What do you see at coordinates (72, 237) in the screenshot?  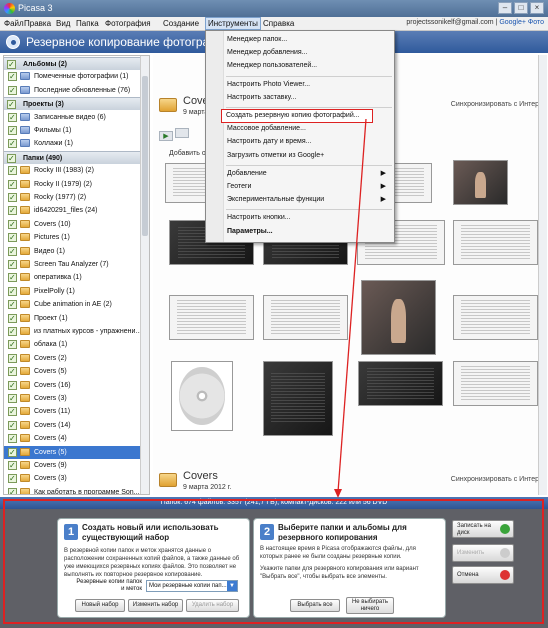 I see `sidebar-item: Pictures (1)` at bounding box center [72, 237].